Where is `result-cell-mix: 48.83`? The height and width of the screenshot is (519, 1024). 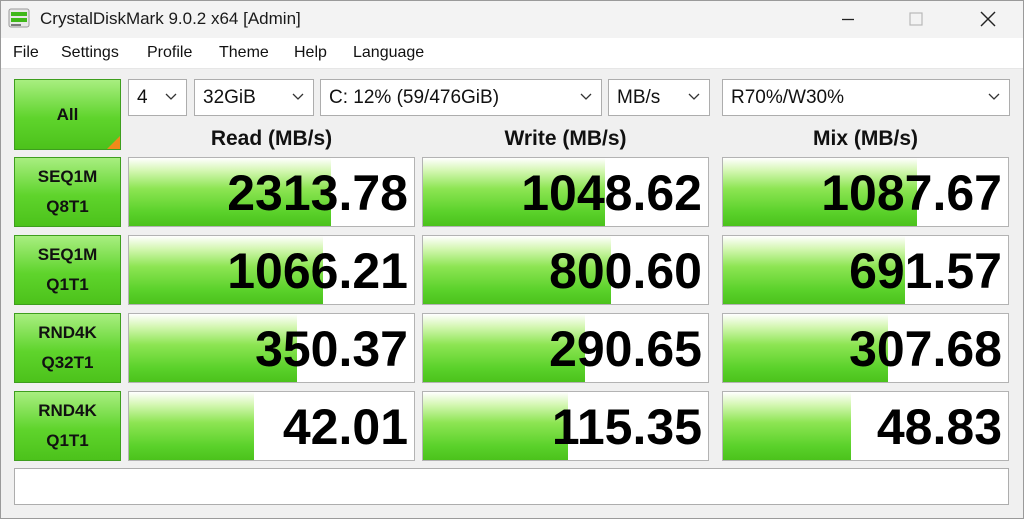
result-cell-mix: 48.83 is located at coordinates (865, 426).